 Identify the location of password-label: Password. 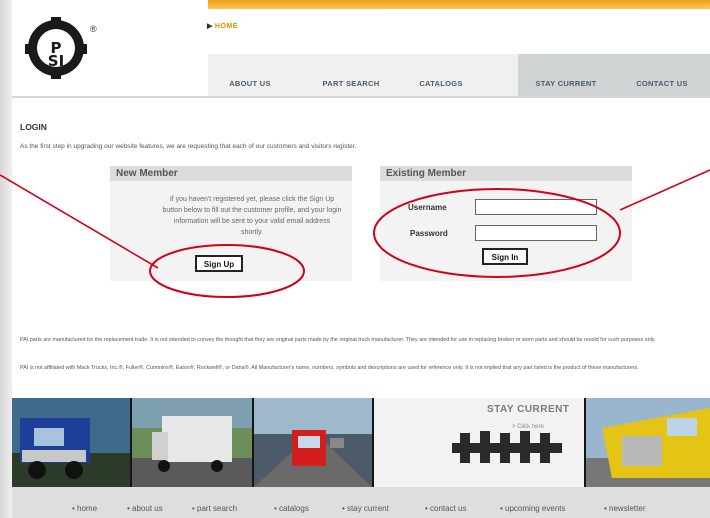
(429, 233).